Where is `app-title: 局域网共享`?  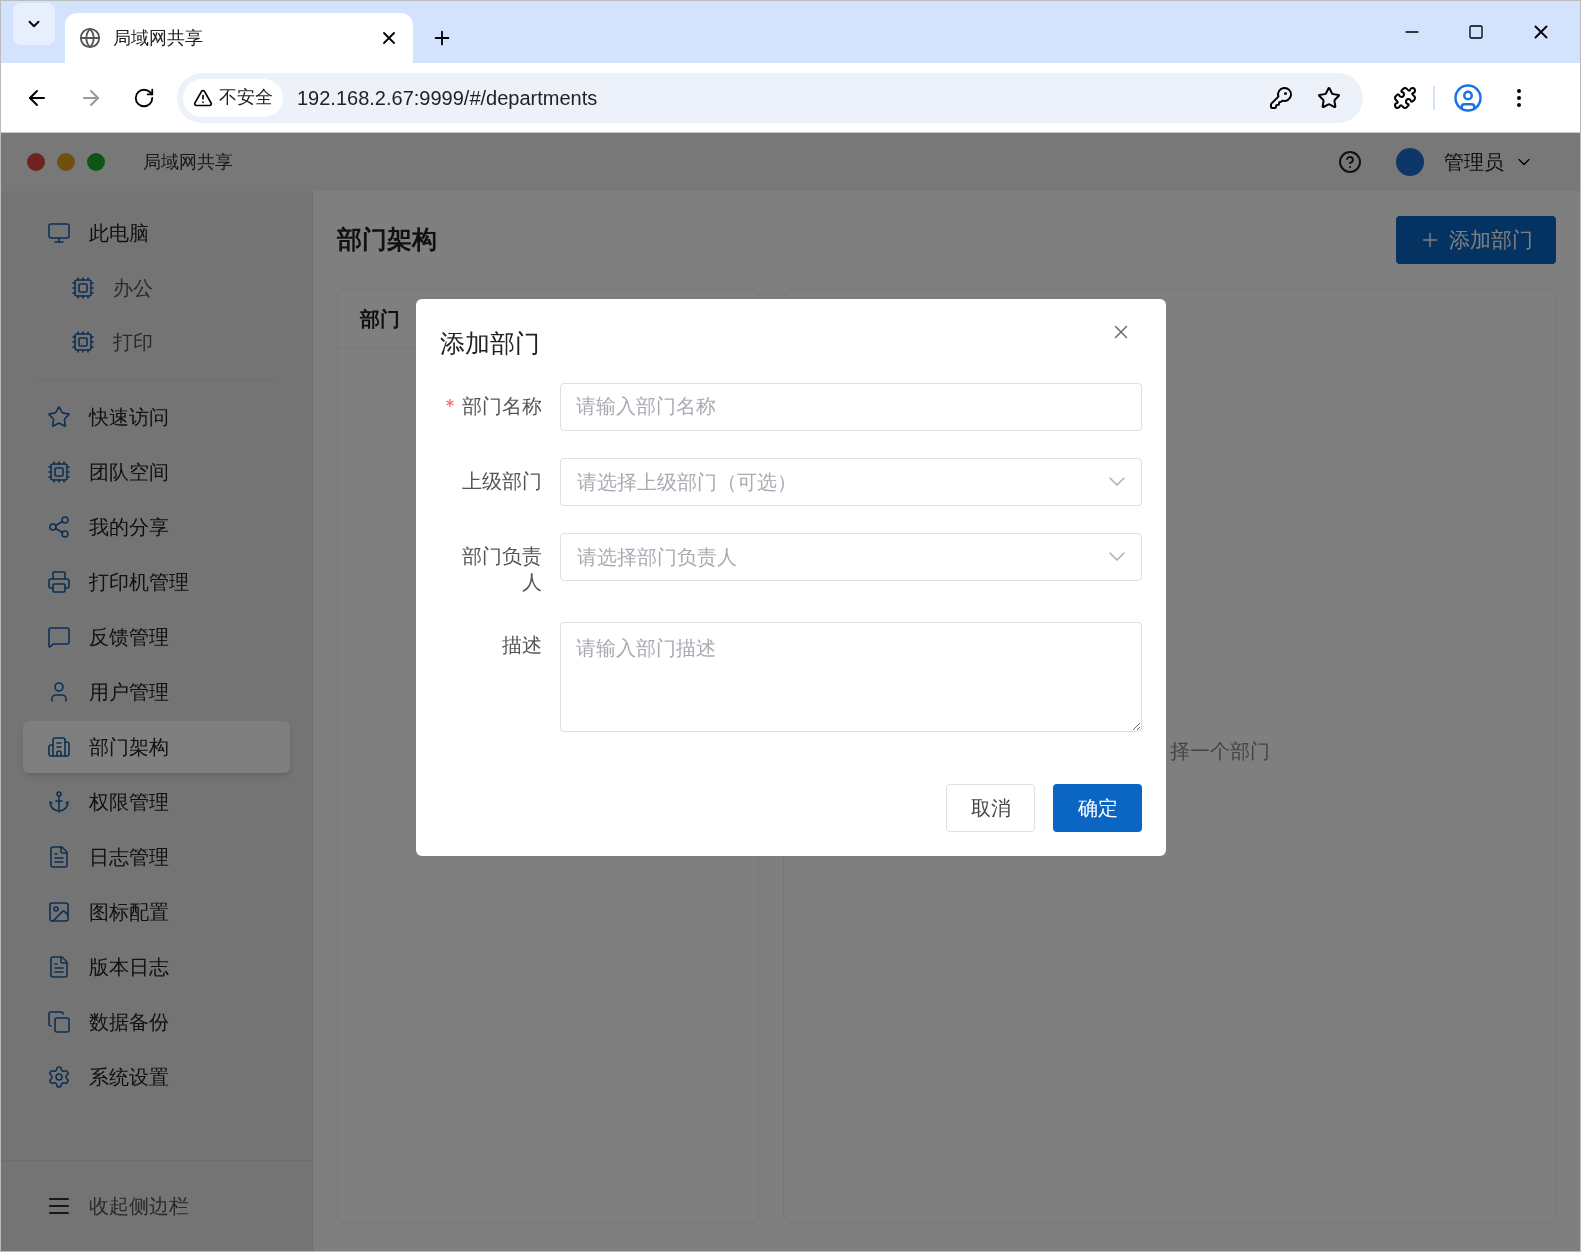
app-title: 局域网共享 is located at coordinates (188, 162).